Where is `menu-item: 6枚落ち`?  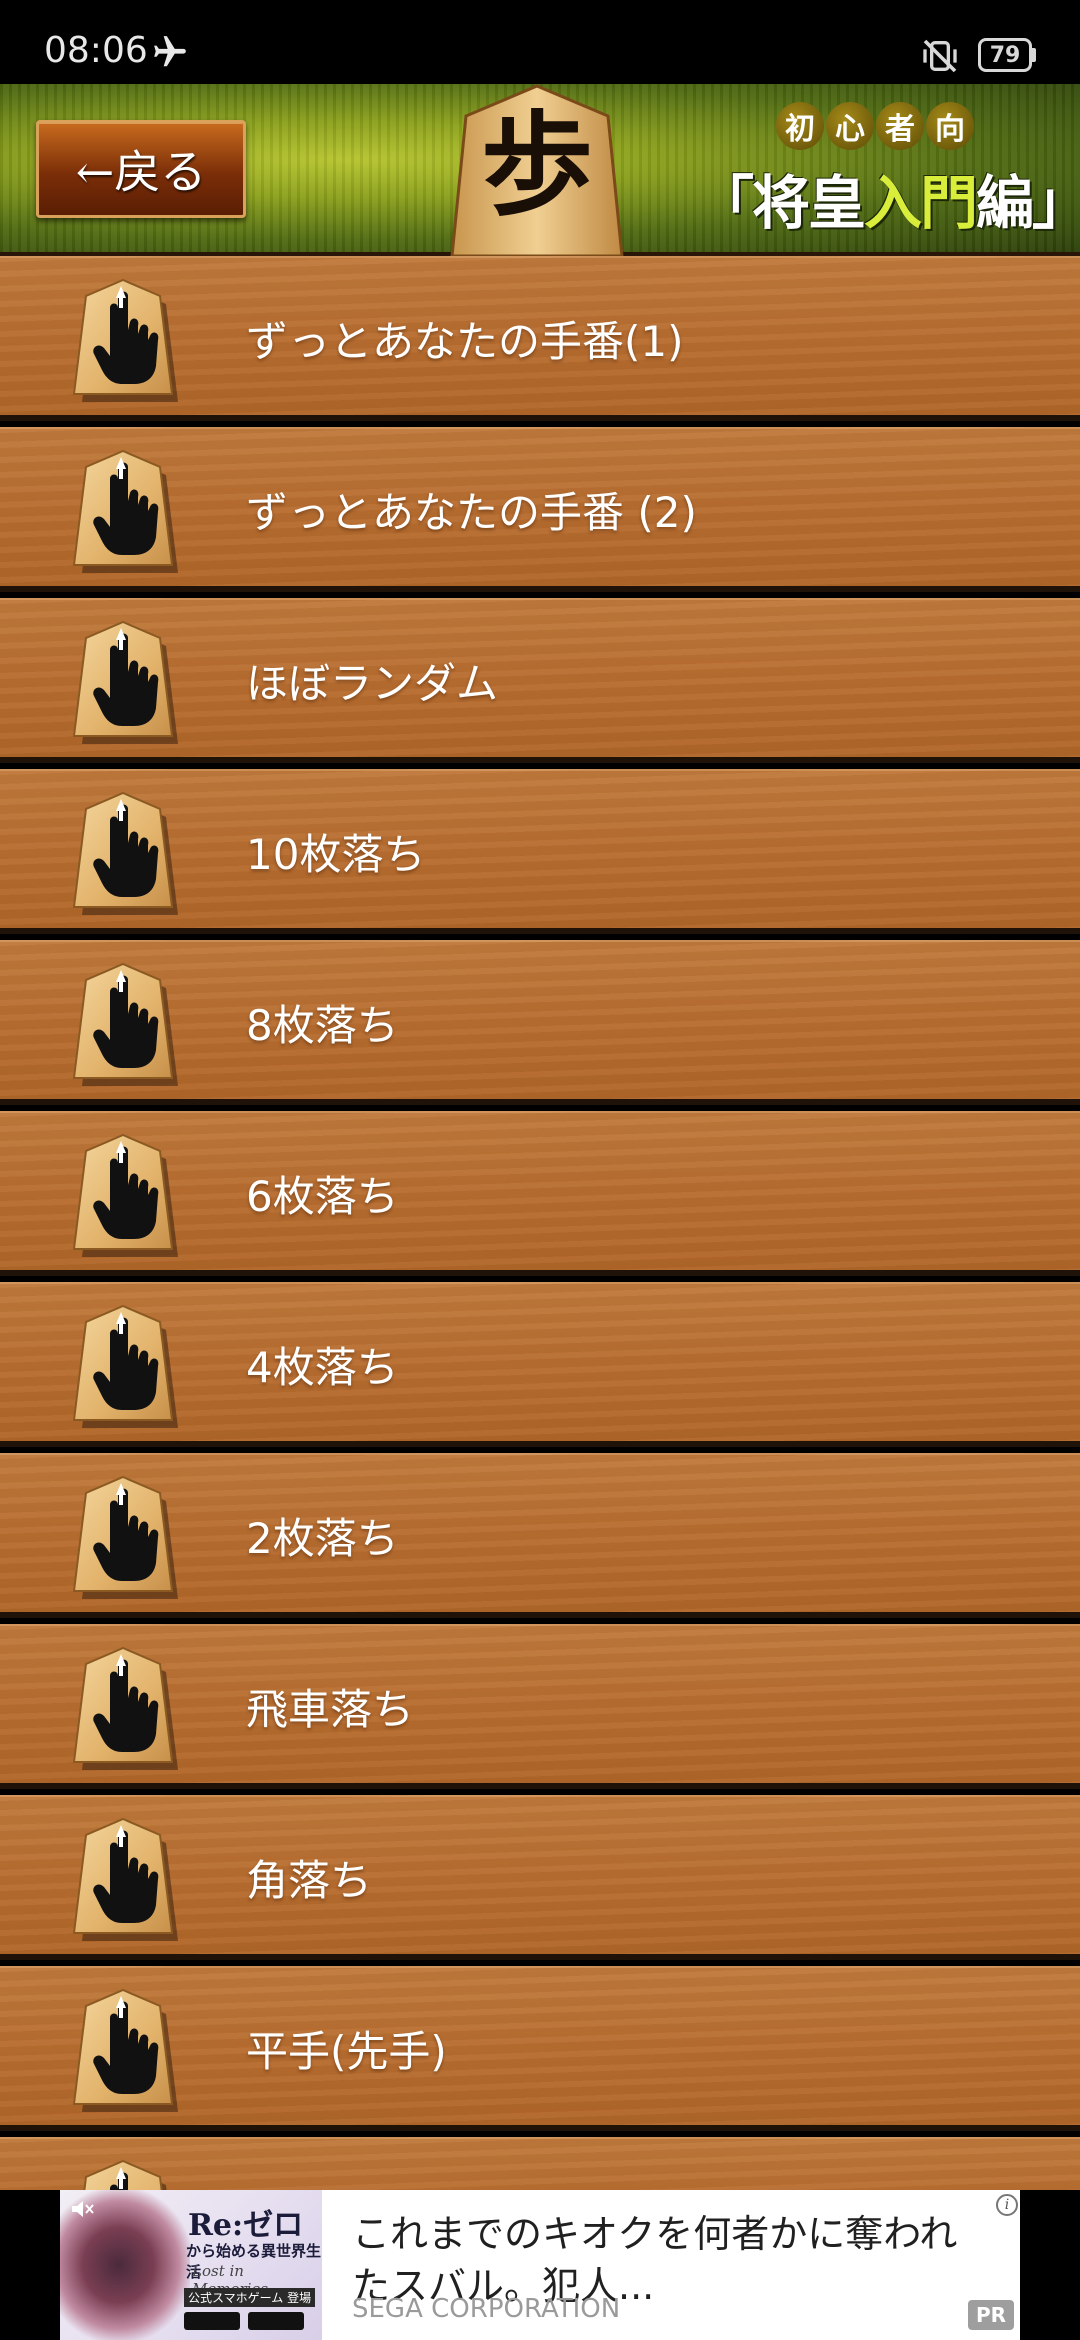
menu-item: 6枚落ち is located at coordinates (540, 1193).